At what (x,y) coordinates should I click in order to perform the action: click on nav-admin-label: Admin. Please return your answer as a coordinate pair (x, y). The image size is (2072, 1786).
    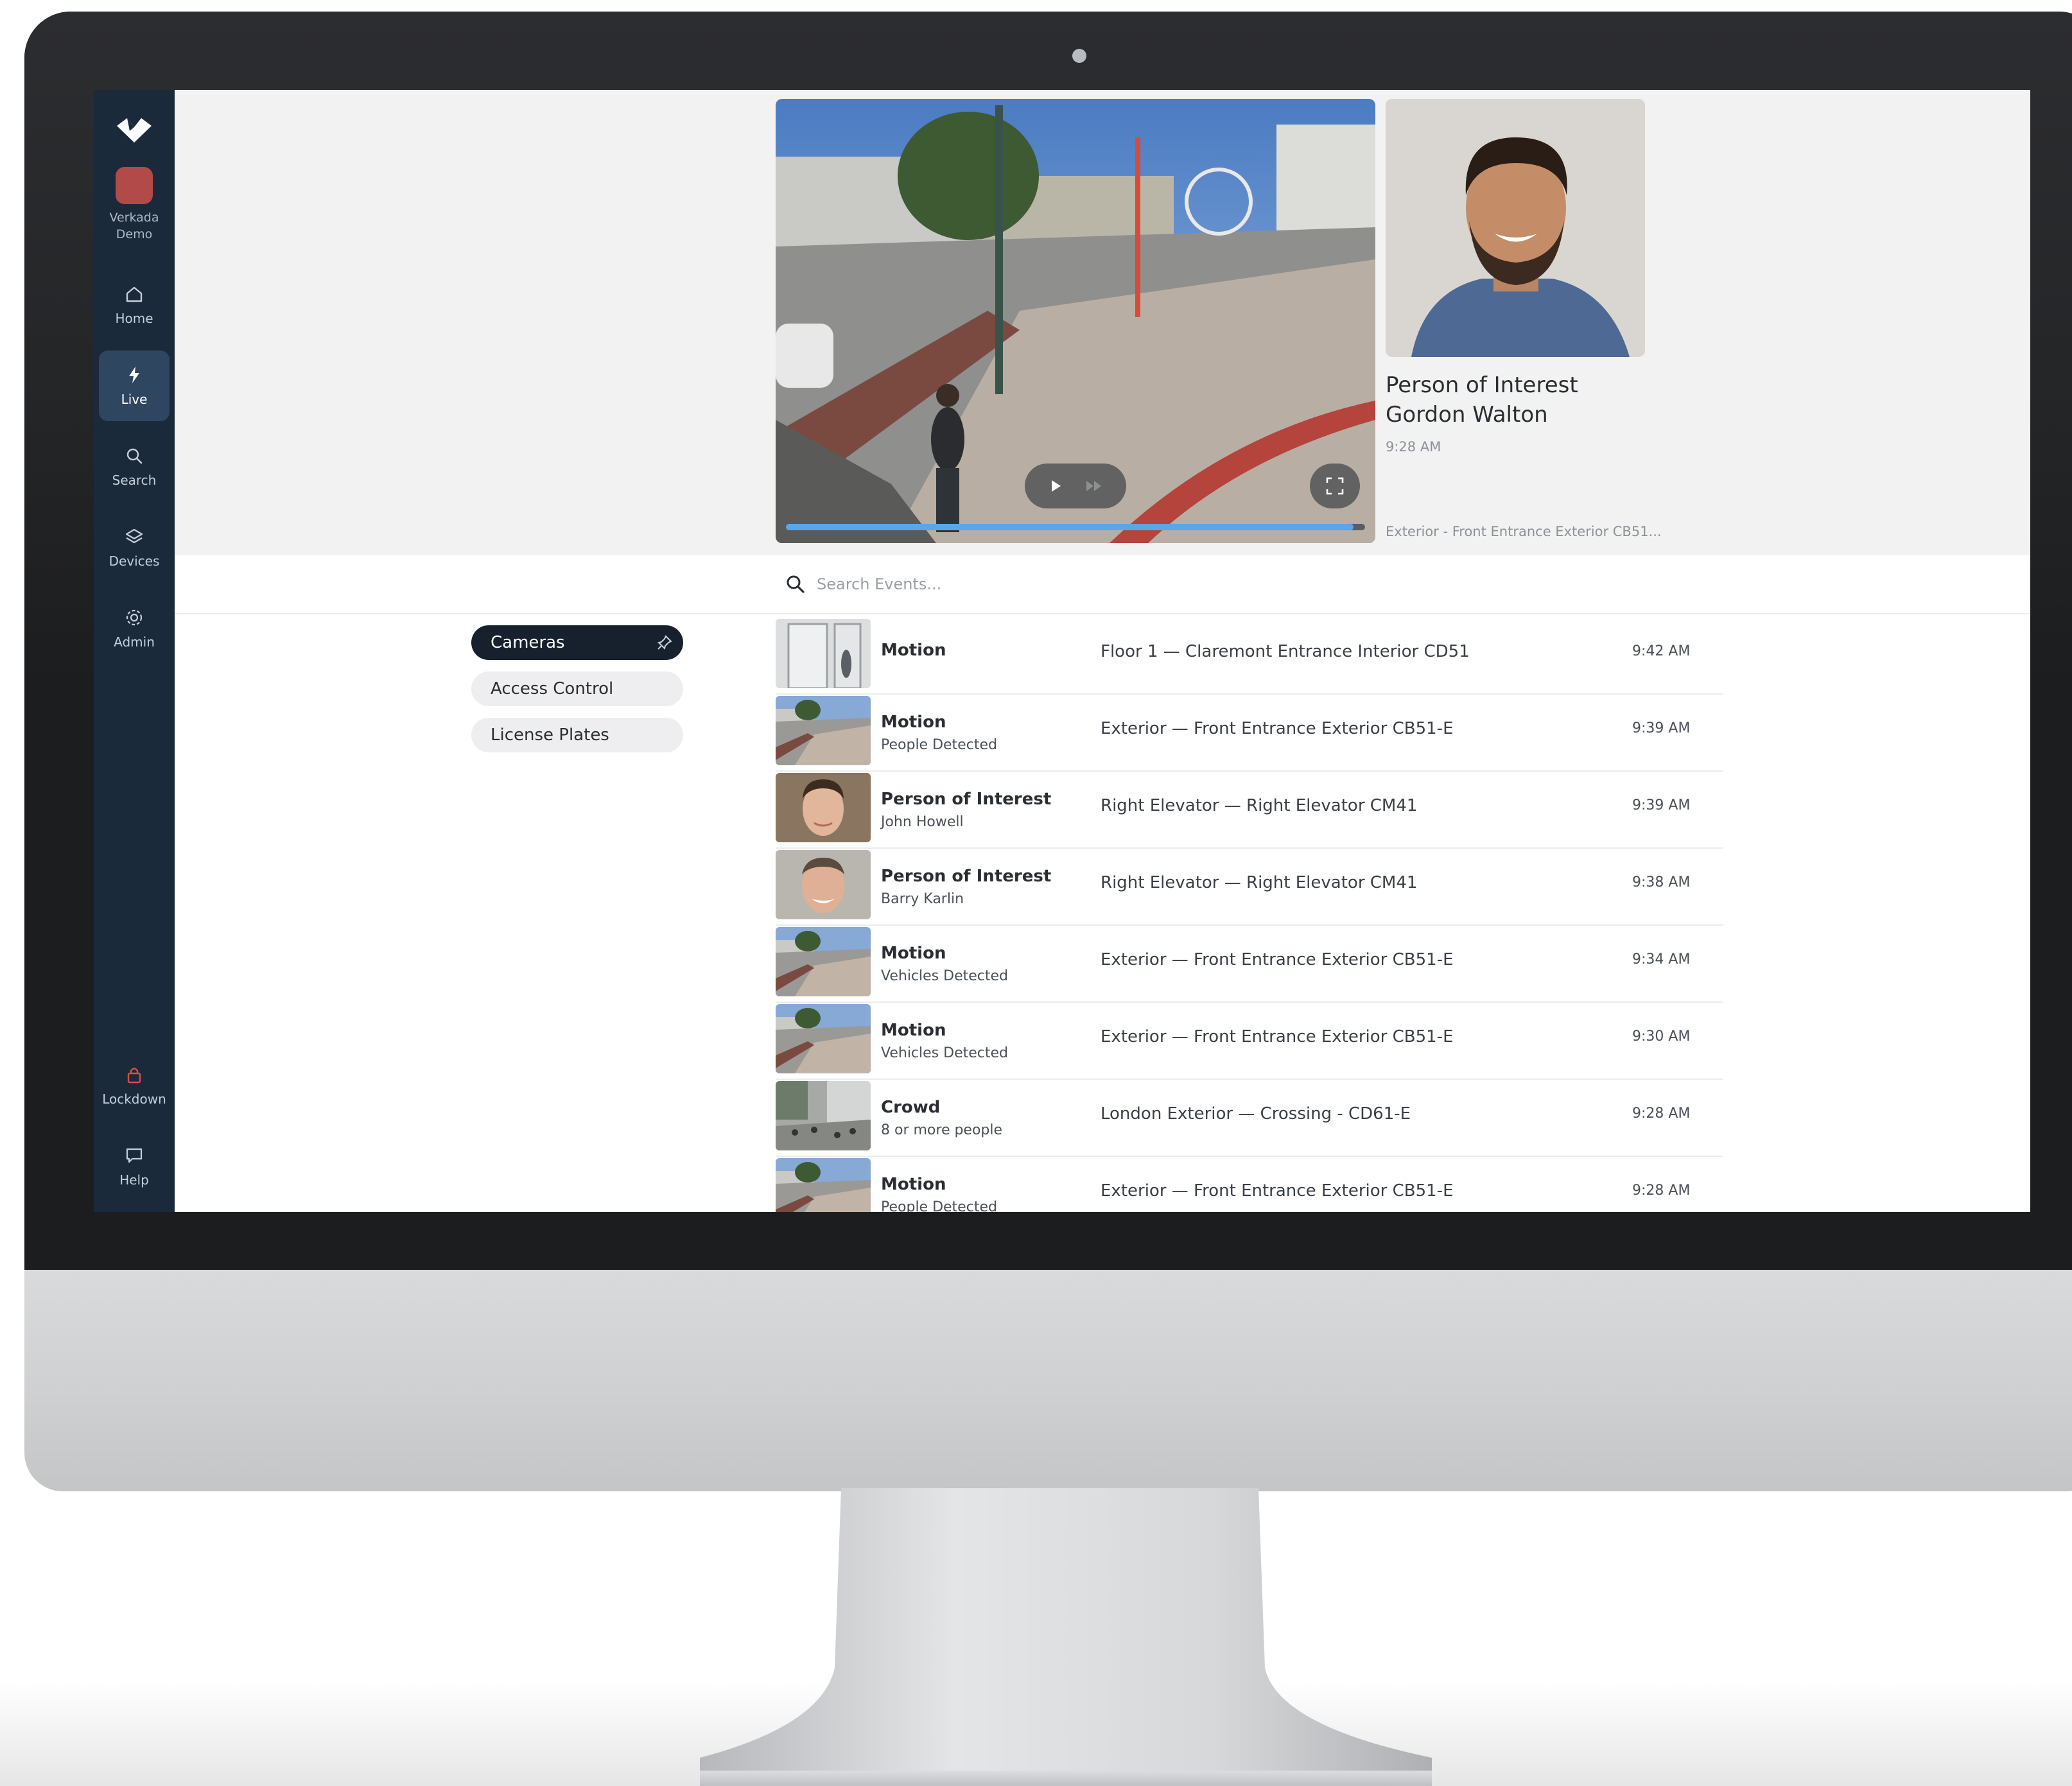
    Looking at the image, I should click on (134, 642).